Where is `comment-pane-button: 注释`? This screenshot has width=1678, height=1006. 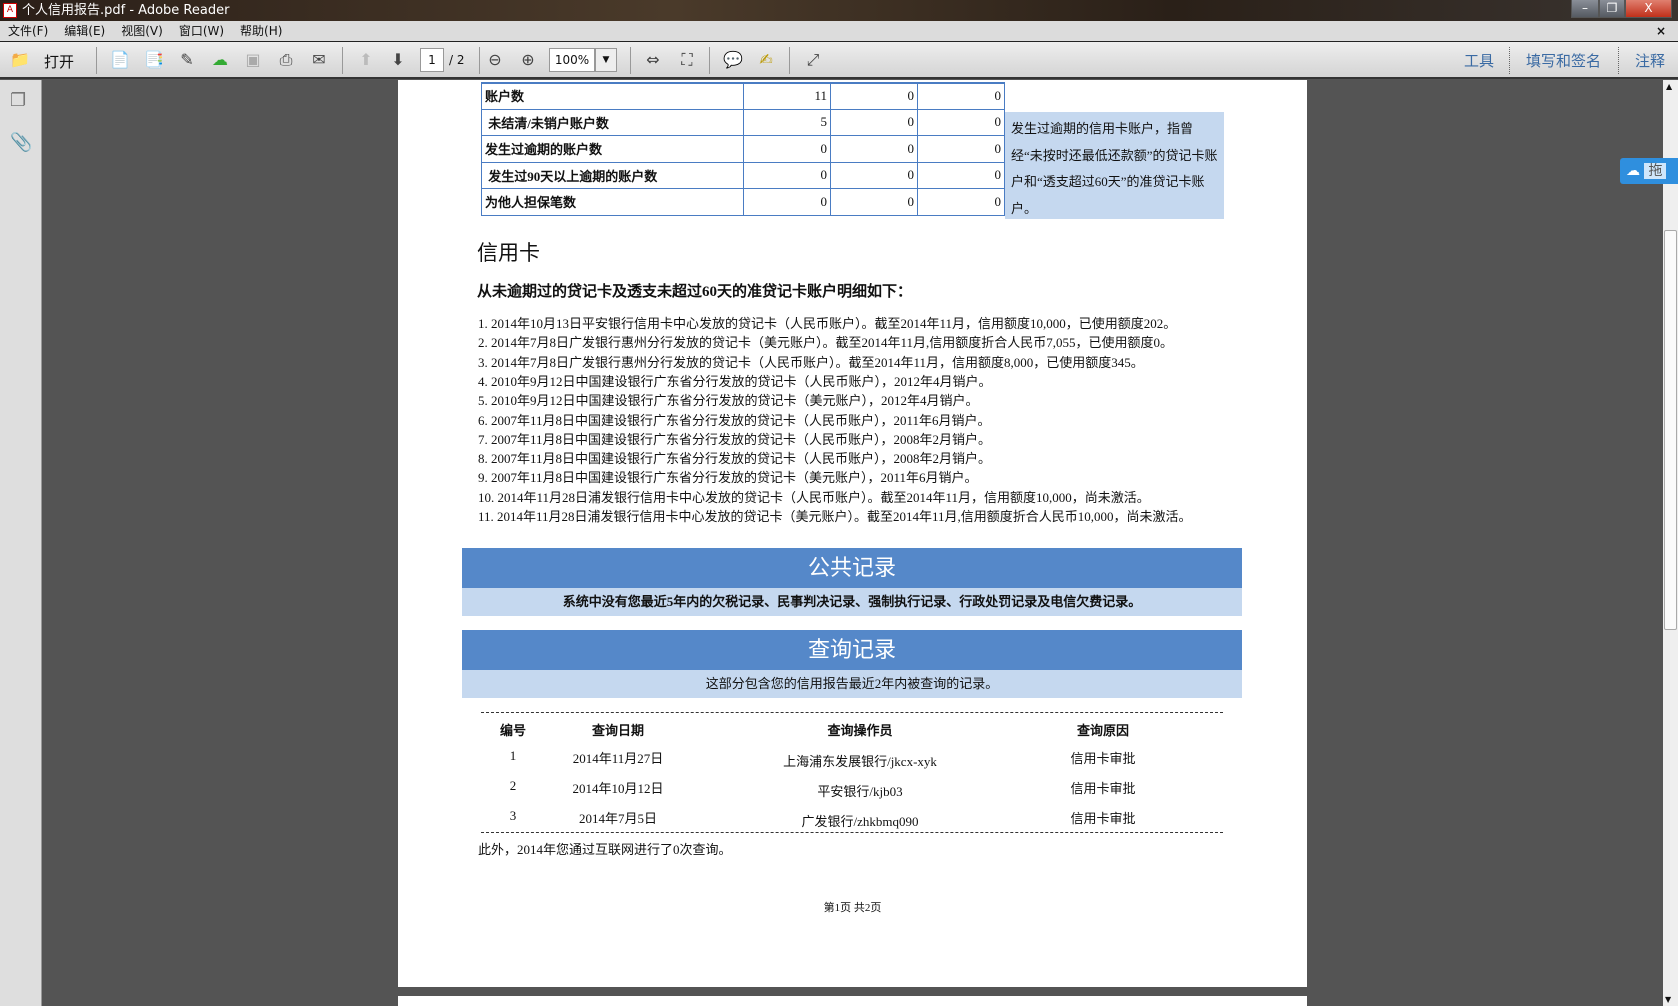
comment-pane-button: 注释 is located at coordinates (1650, 60).